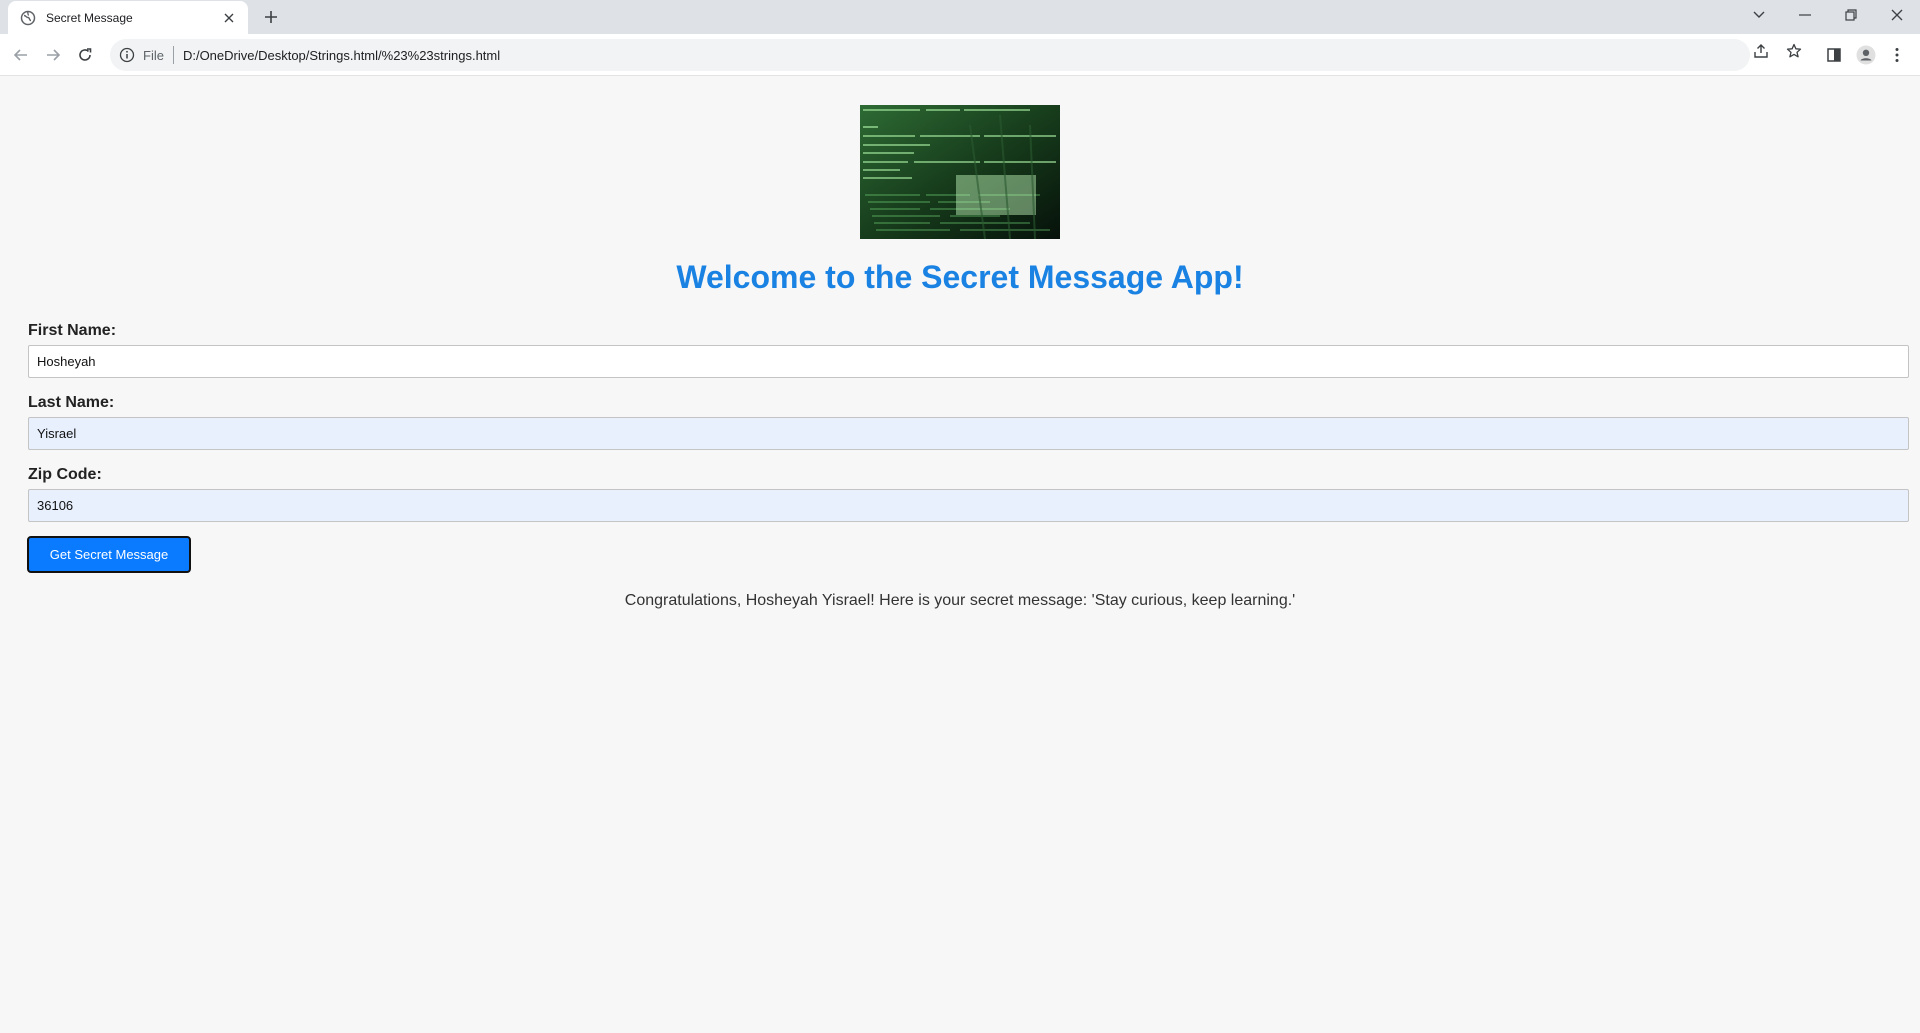 This screenshot has height=1033, width=1920. What do you see at coordinates (1761, 51) in the screenshot?
I see `share-icon` at bounding box center [1761, 51].